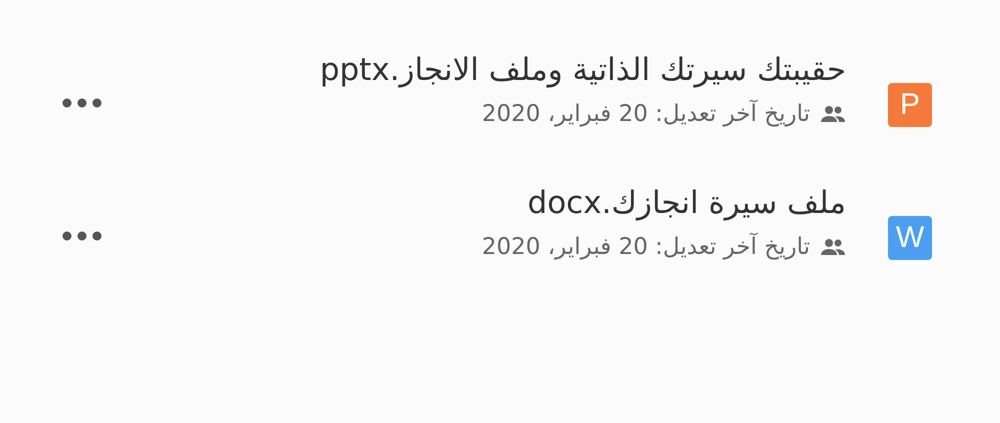  I want to click on file-type-icon: W, so click(910, 238).